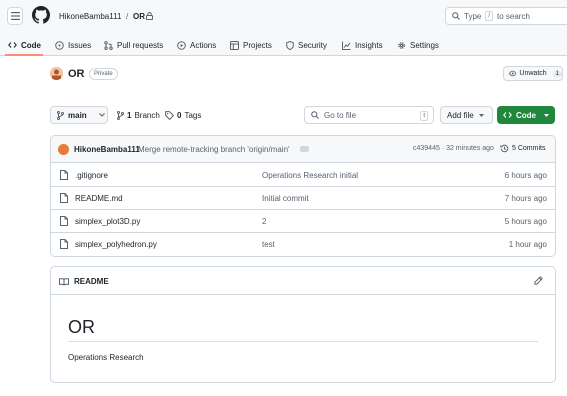  What do you see at coordinates (107, 221) in the screenshot?
I see `file-name: simplex_plot3D.py` at bounding box center [107, 221].